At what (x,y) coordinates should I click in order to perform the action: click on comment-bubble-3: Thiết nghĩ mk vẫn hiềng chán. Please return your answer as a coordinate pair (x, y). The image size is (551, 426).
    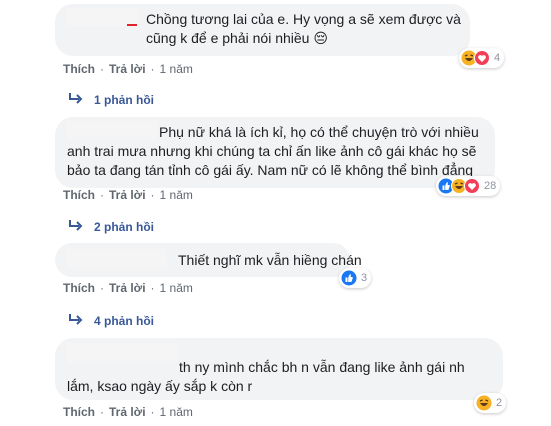
    Looking at the image, I should click on (208, 260).